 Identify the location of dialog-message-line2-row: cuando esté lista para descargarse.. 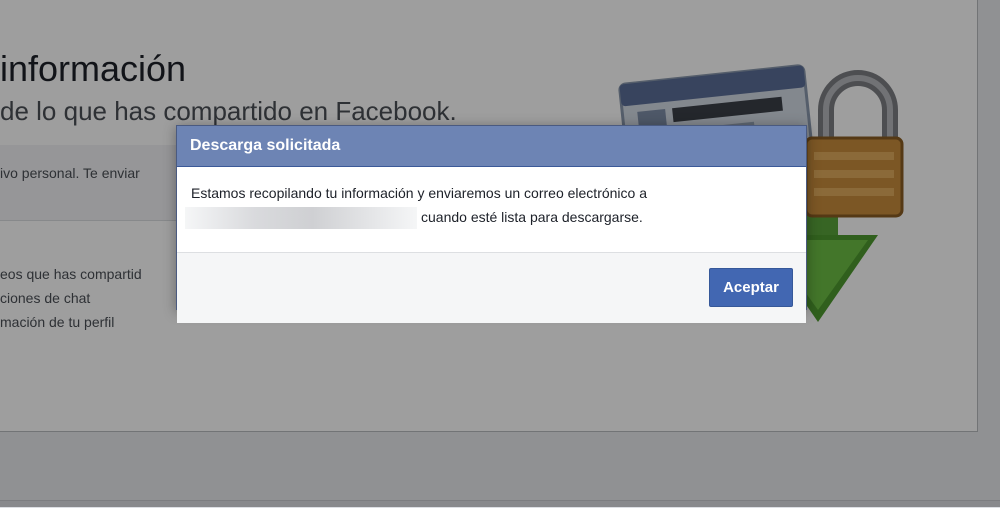
(488, 217).